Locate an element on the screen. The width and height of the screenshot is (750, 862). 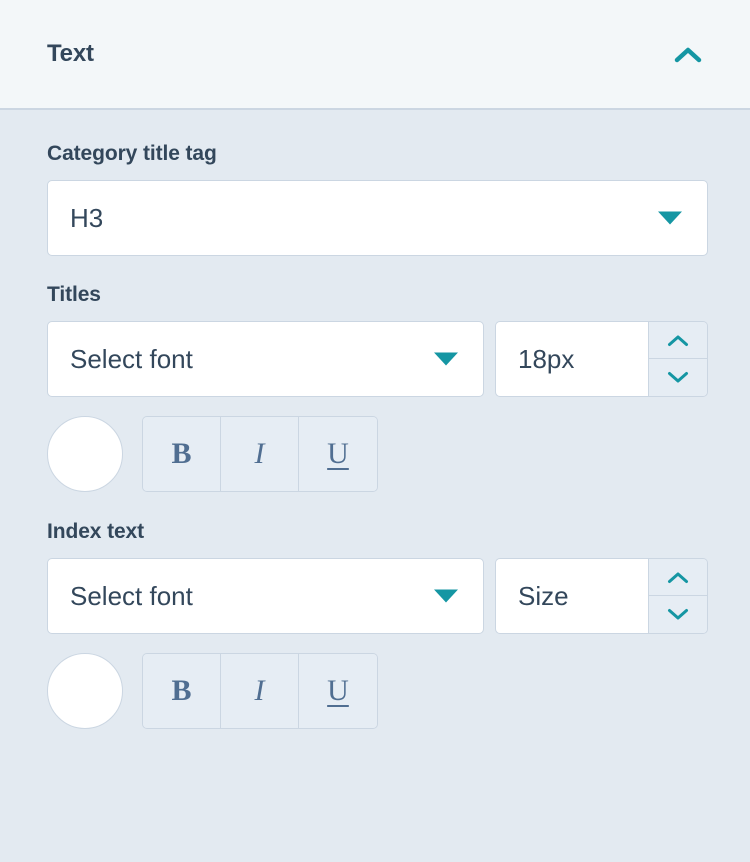
index-text-size-field is located at coordinates (601, 596).